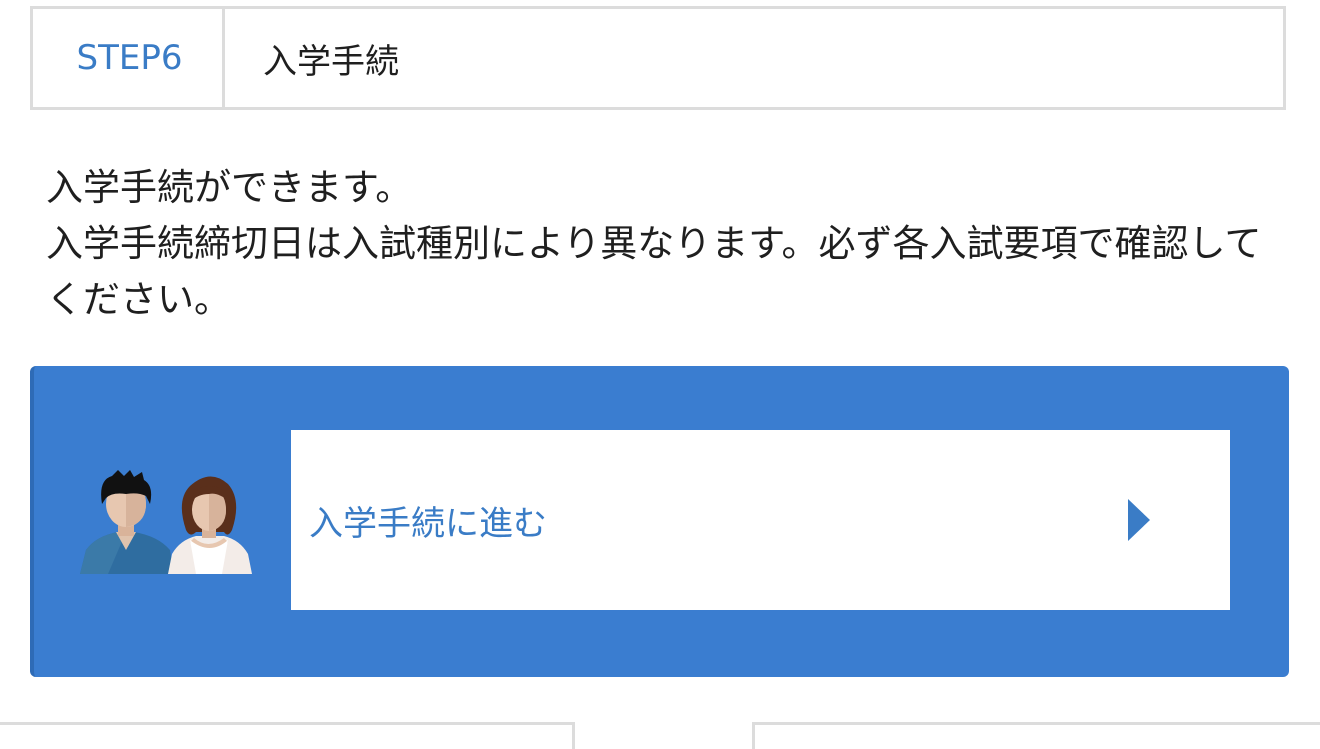 The width and height of the screenshot is (1320, 749). Describe the element at coordinates (229, 187) in the screenshot. I see `description-line-1: 入学手続ができます。` at that location.